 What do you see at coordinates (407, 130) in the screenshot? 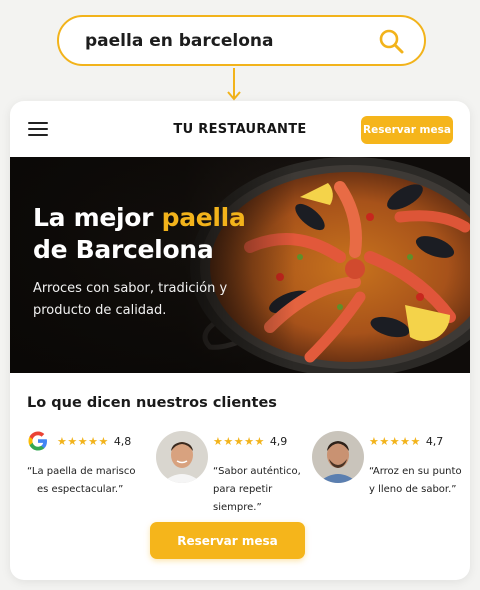
I see `header-reserve-button: Reservar mesa` at bounding box center [407, 130].